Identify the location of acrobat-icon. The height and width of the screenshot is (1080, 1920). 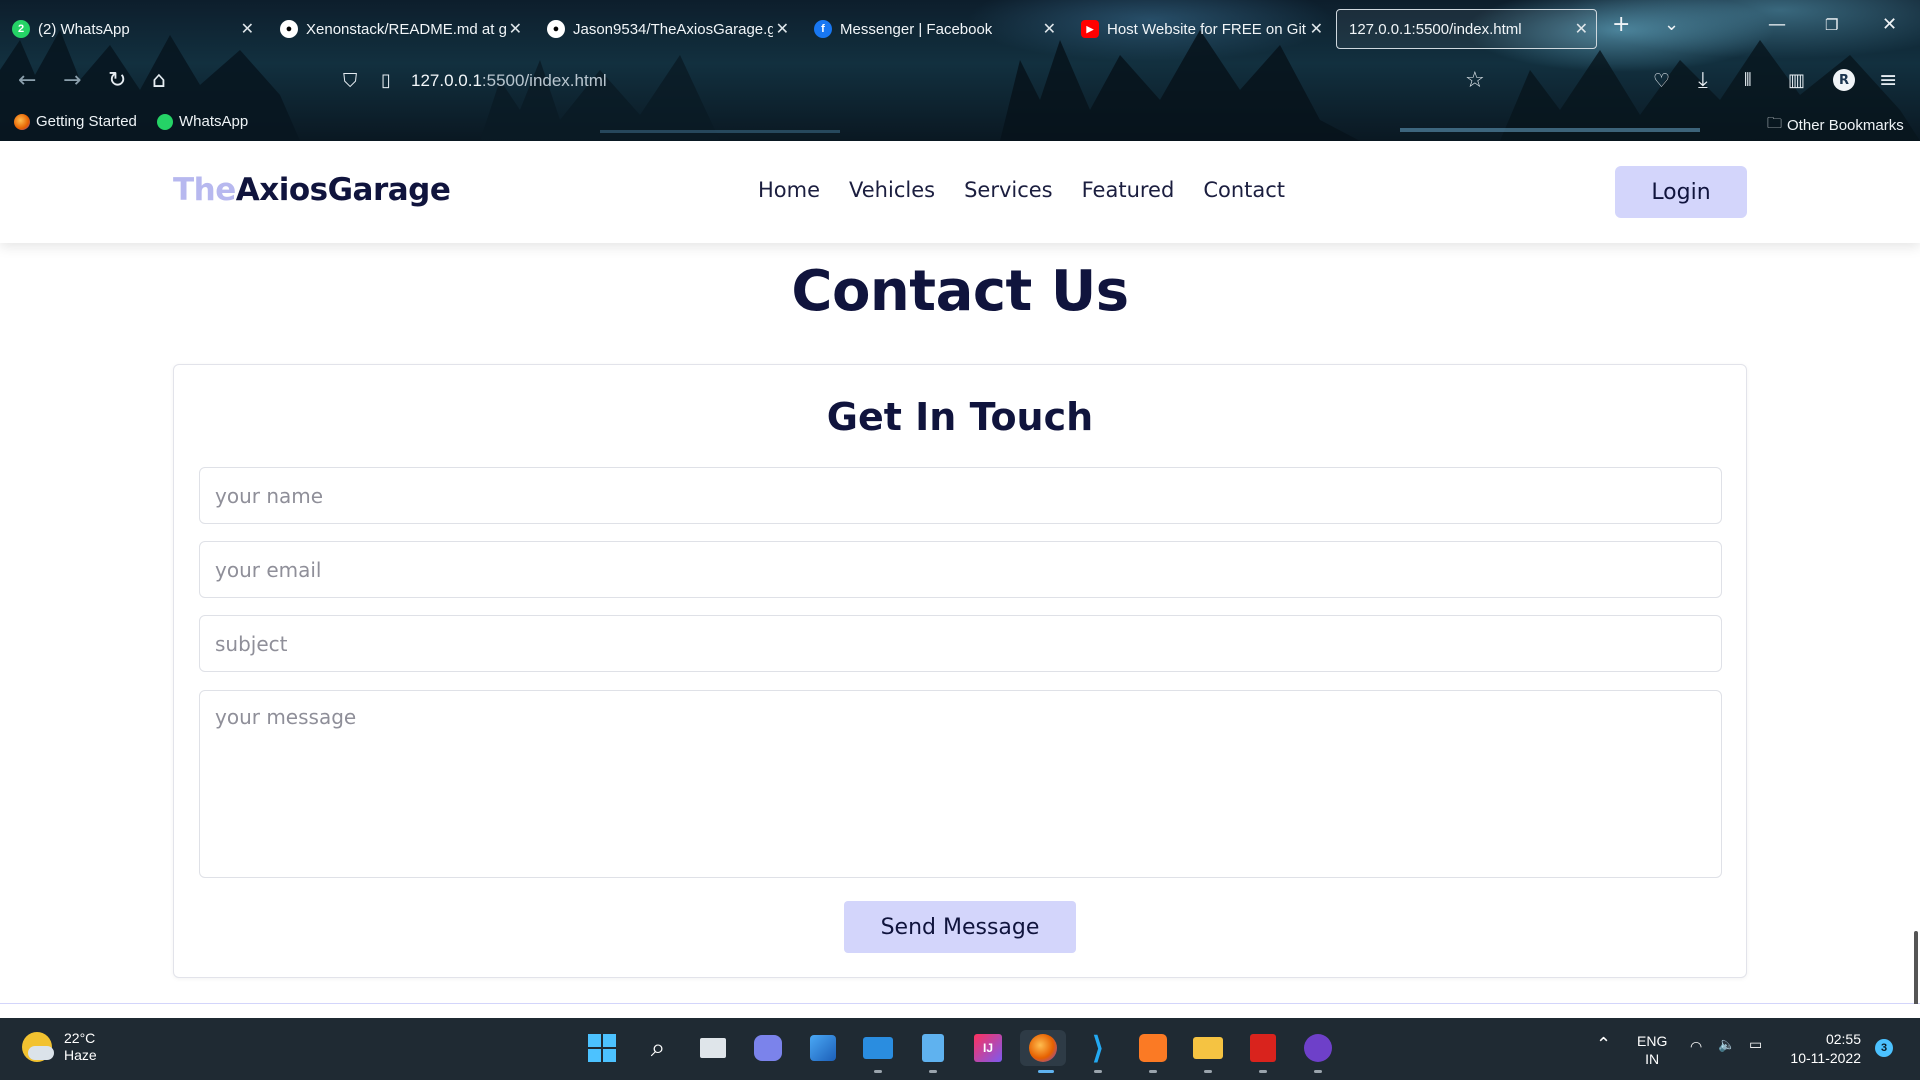
(1263, 1048).